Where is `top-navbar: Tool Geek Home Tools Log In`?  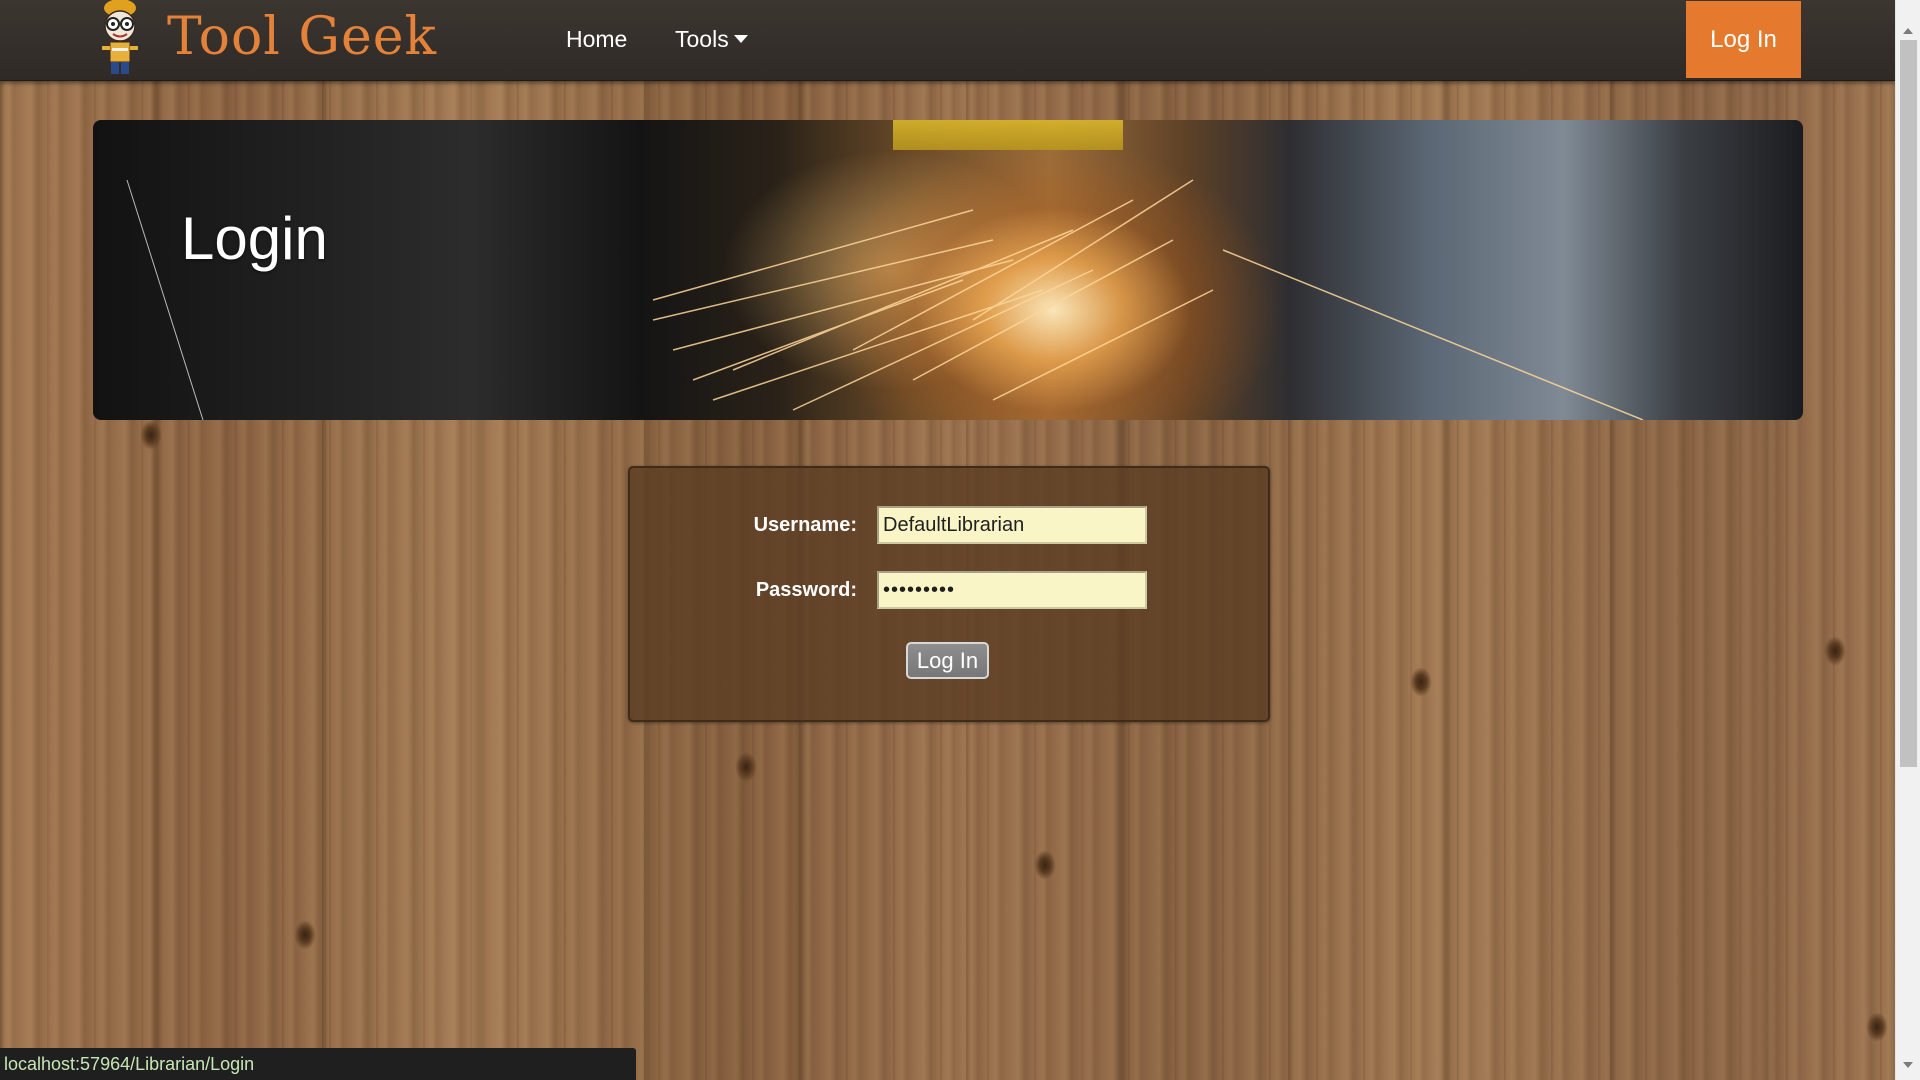 top-navbar: Tool Geek Home Tools Log In is located at coordinates (947, 40).